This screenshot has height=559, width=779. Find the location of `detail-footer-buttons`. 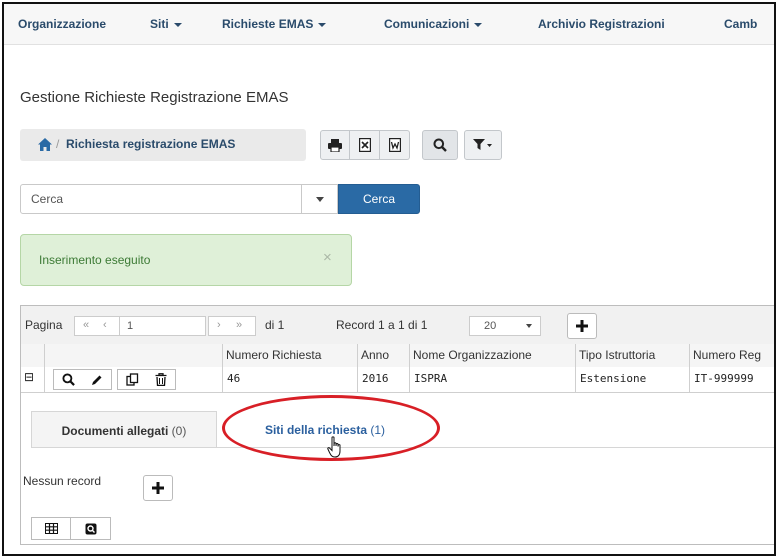

detail-footer-buttons is located at coordinates (71, 528).